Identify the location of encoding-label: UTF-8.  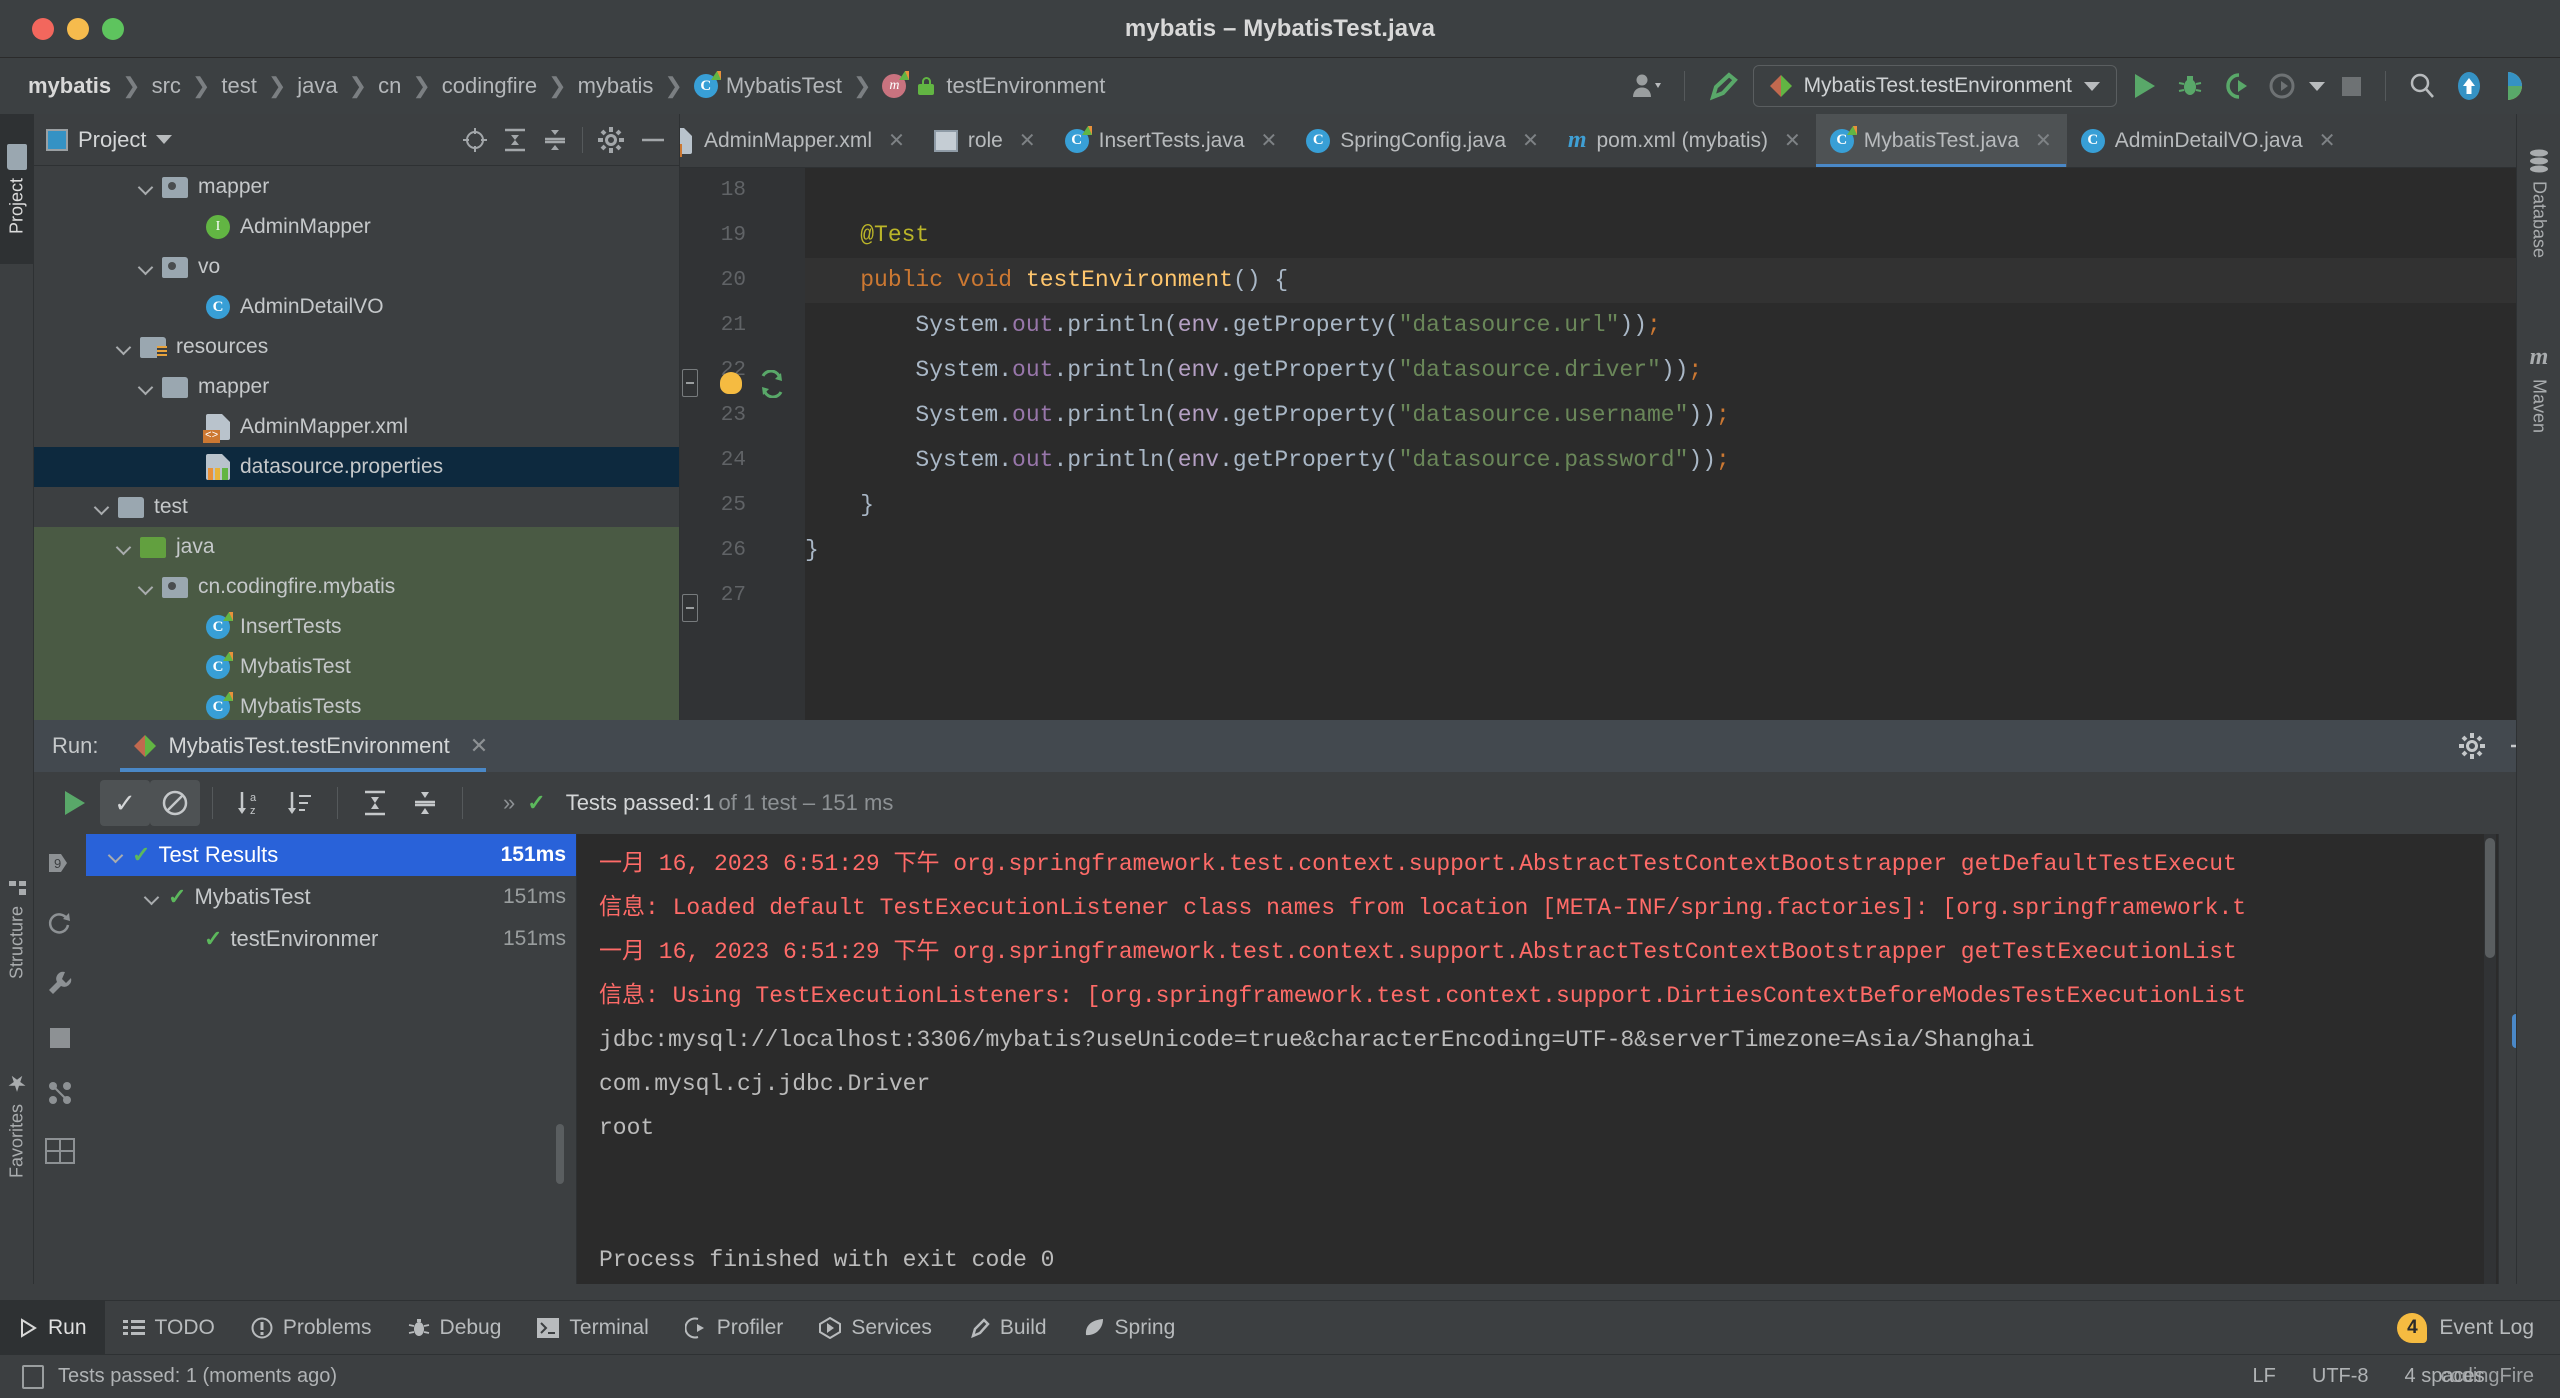
(2340, 1376).